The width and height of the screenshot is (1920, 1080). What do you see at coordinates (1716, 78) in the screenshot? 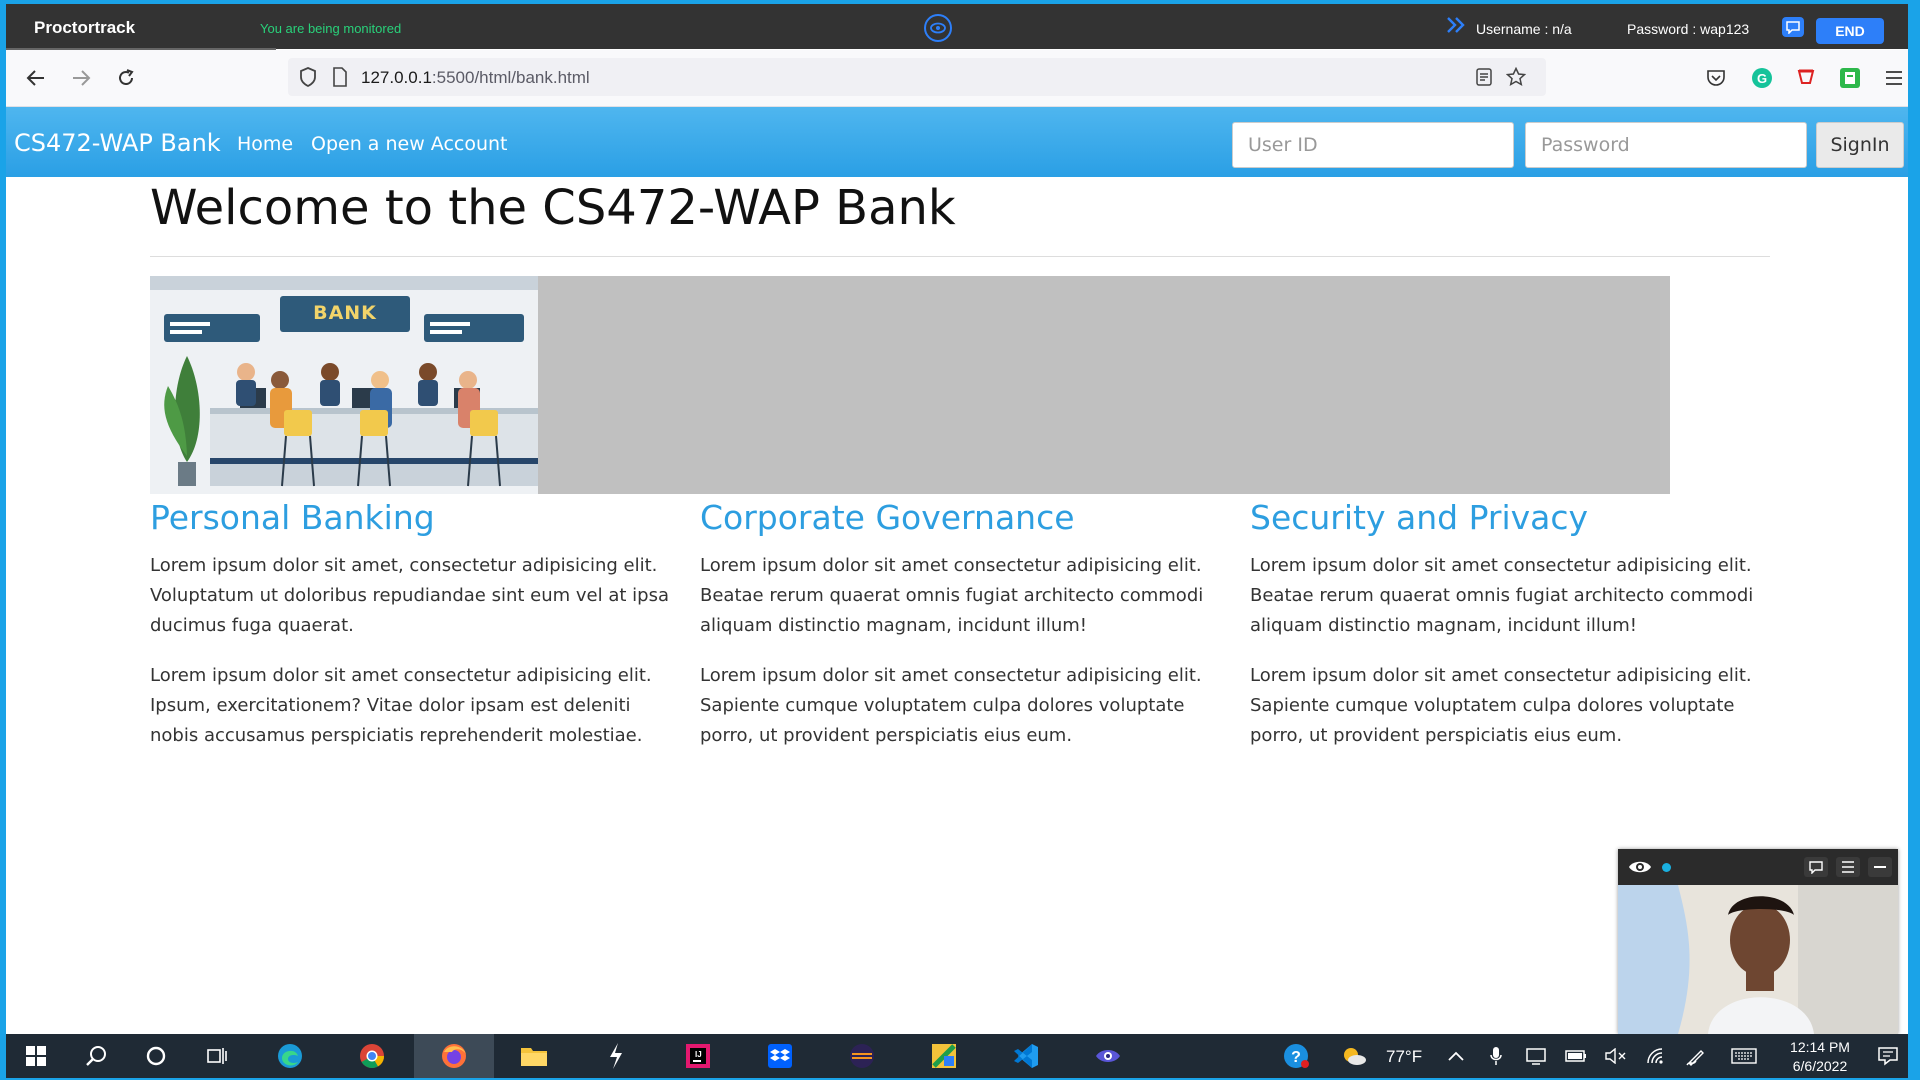
I see `pocket-icon` at bounding box center [1716, 78].